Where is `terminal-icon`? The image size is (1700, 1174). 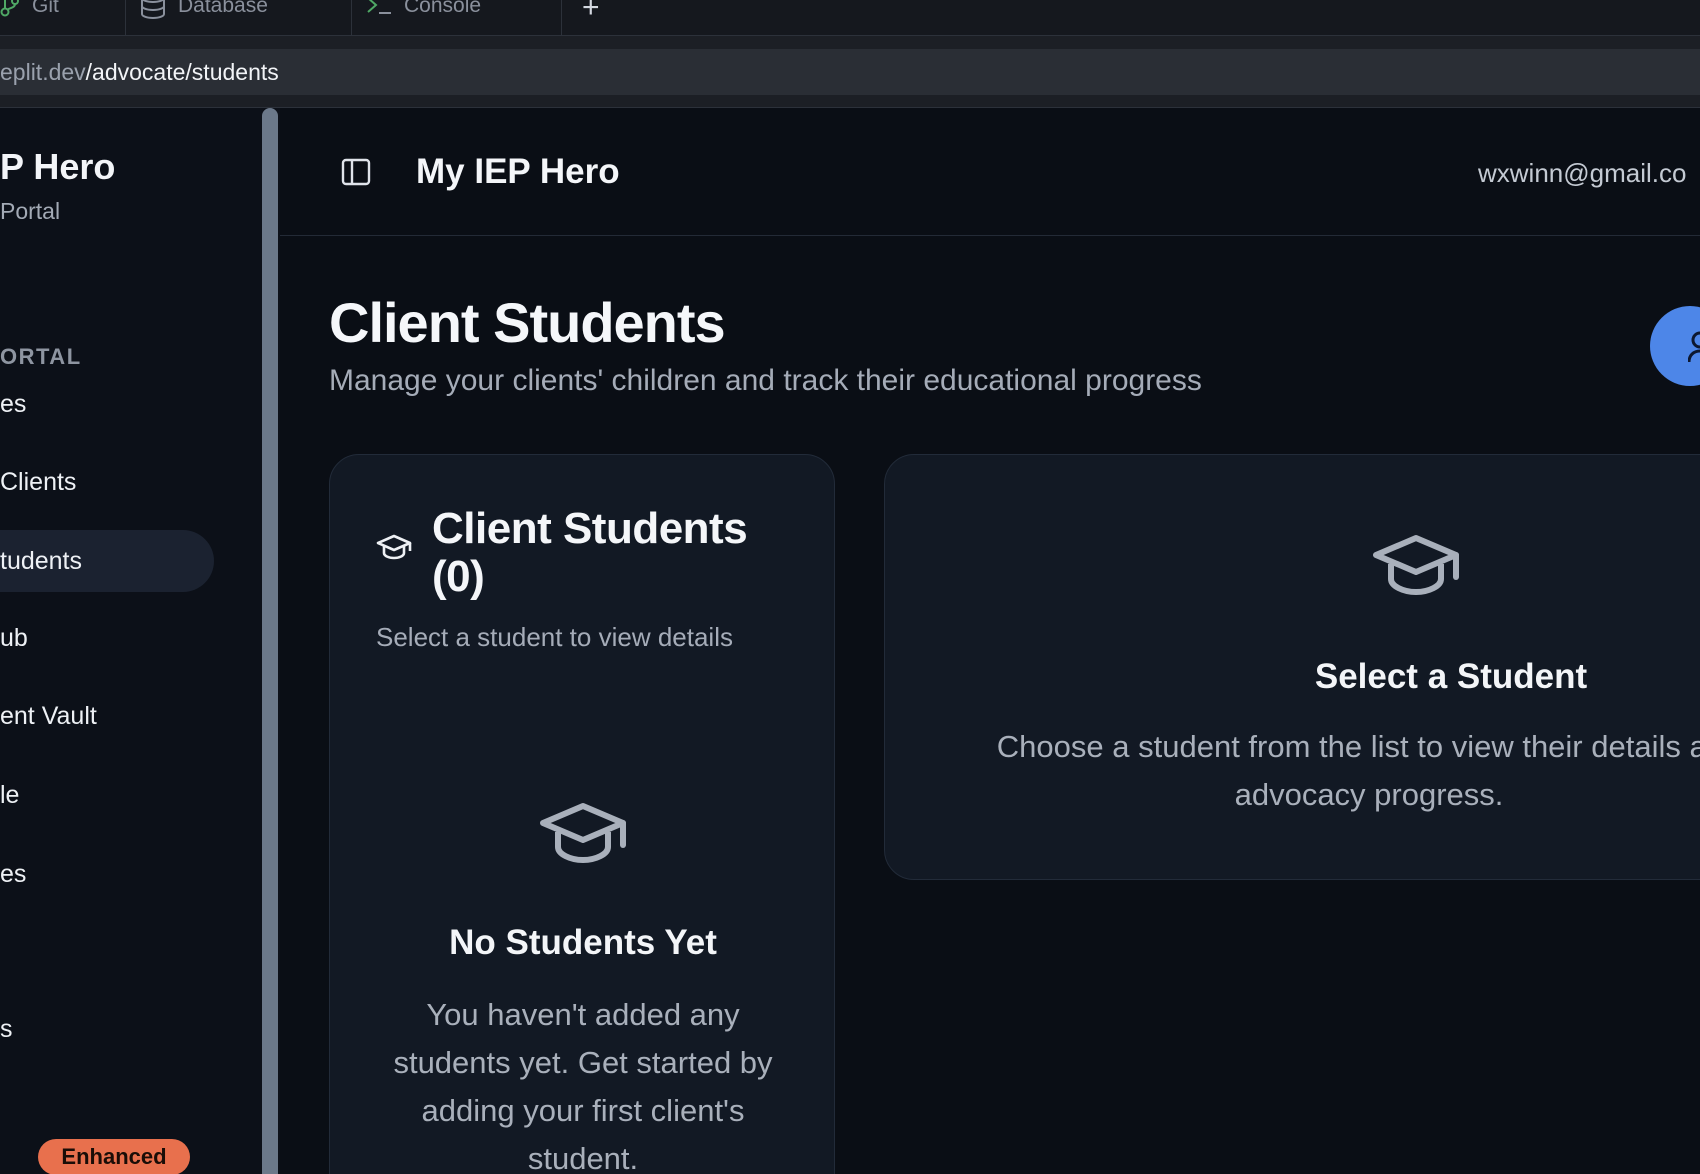 terminal-icon is located at coordinates (379, 8).